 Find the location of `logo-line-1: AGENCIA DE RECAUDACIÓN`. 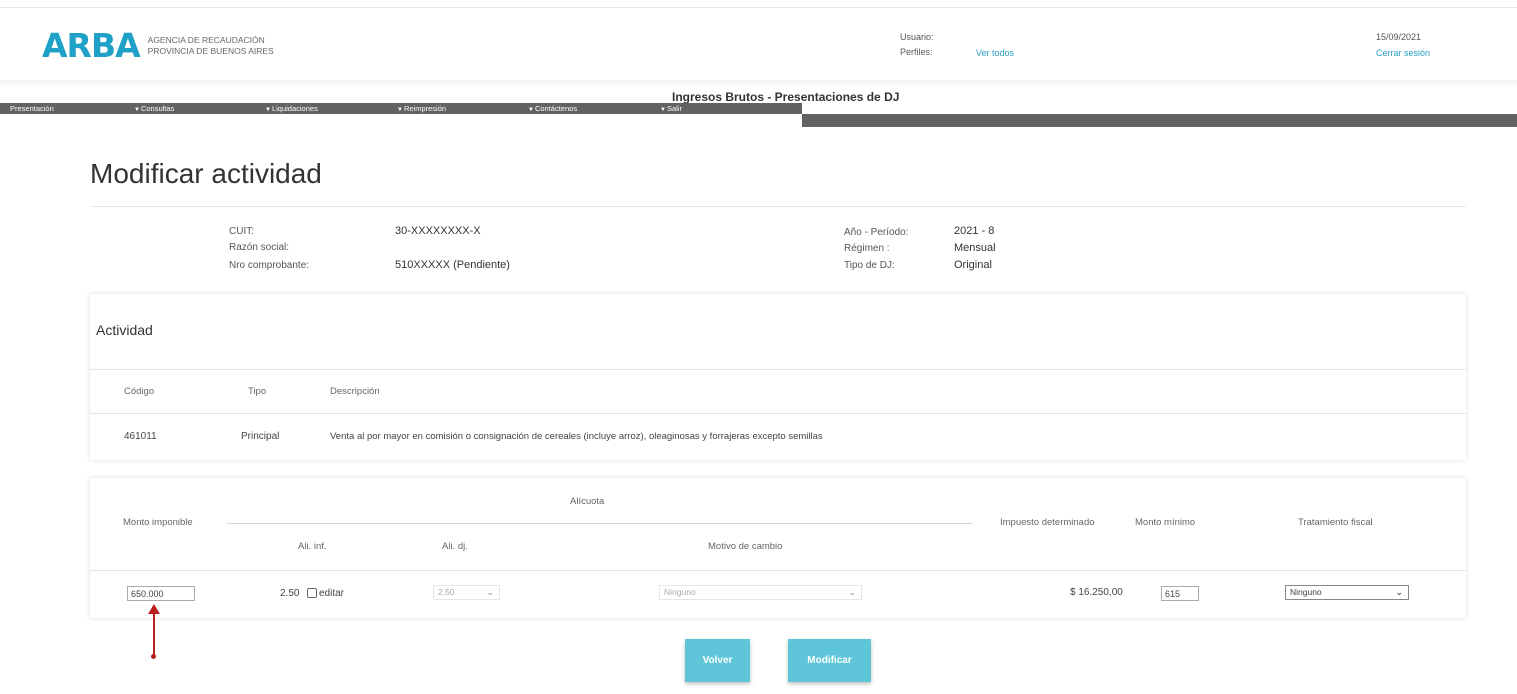

logo-line-1: AGENCIA DE RECAUDACIÓN is located at coordinates (206, 39).